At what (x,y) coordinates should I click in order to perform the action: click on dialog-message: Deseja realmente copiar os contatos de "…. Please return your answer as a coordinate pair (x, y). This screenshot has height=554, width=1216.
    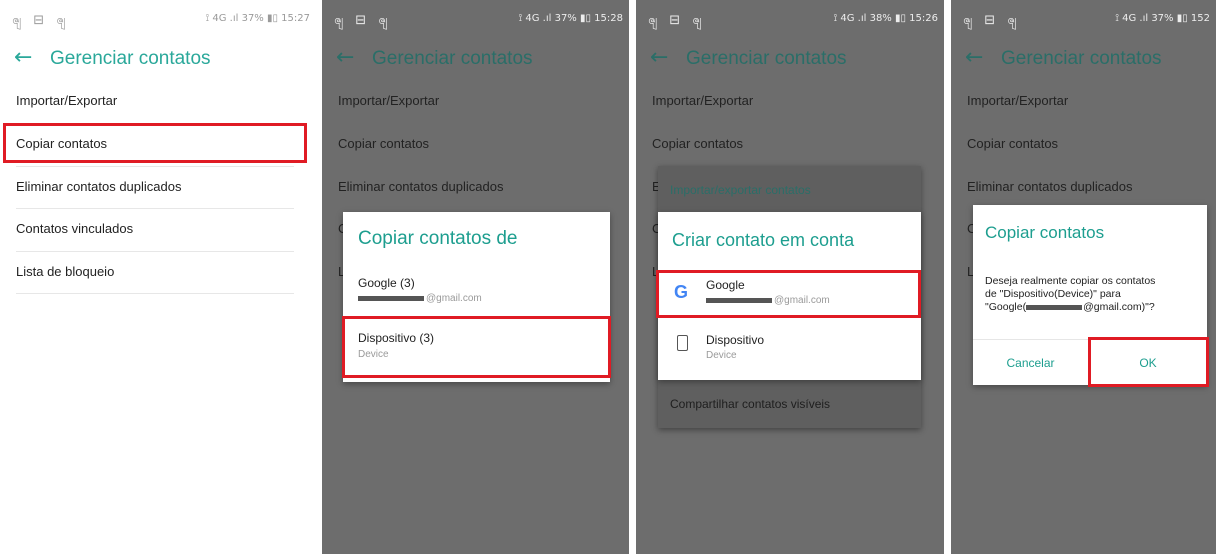
    Looking at the image, I should click on (1070, 294).